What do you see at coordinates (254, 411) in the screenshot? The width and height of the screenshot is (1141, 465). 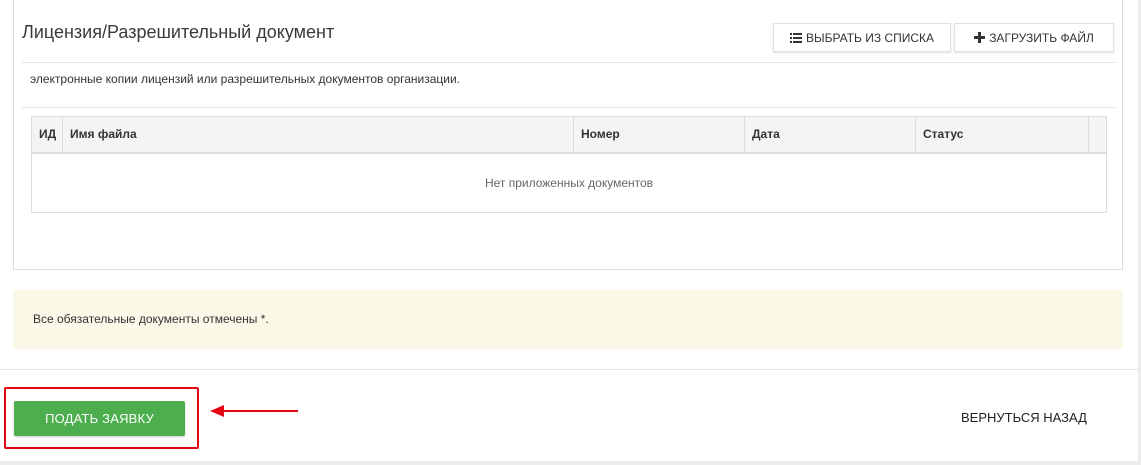 I see `arrow-annotation-icon` at bounding box center [254, 411].